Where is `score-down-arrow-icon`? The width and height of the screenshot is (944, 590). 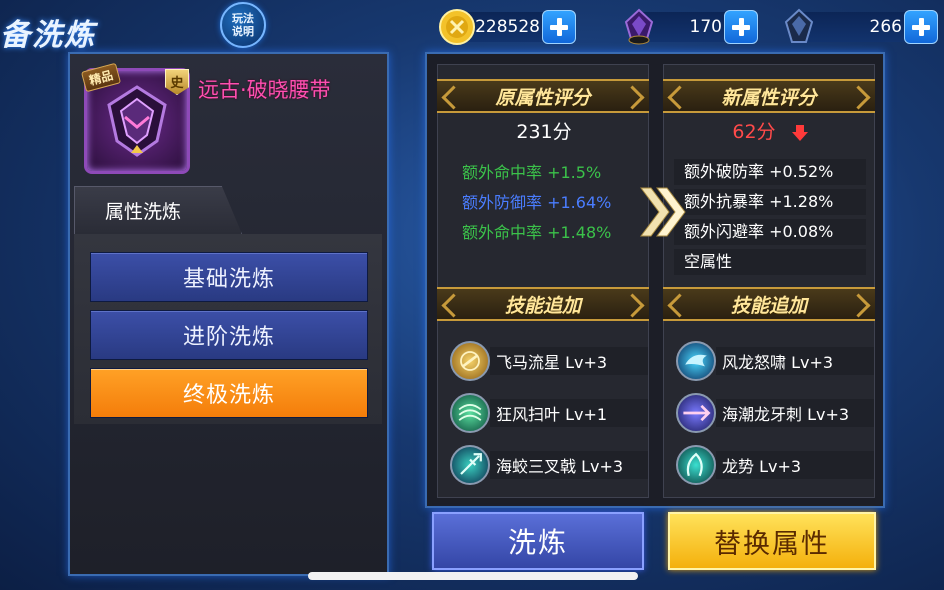
score-down-arrow-icon is located at coordinates (799, 132).